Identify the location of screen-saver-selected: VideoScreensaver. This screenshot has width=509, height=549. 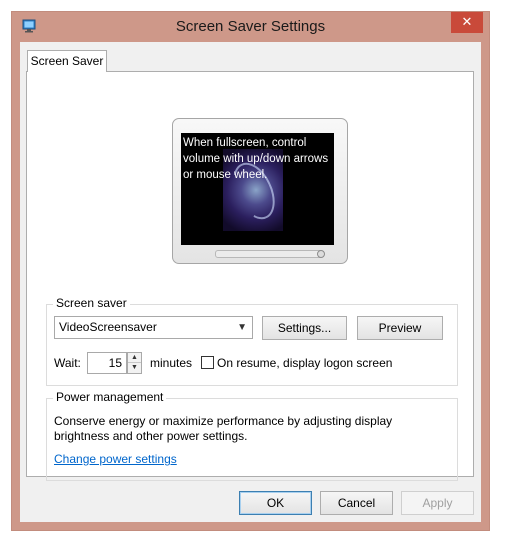
(108, 327).